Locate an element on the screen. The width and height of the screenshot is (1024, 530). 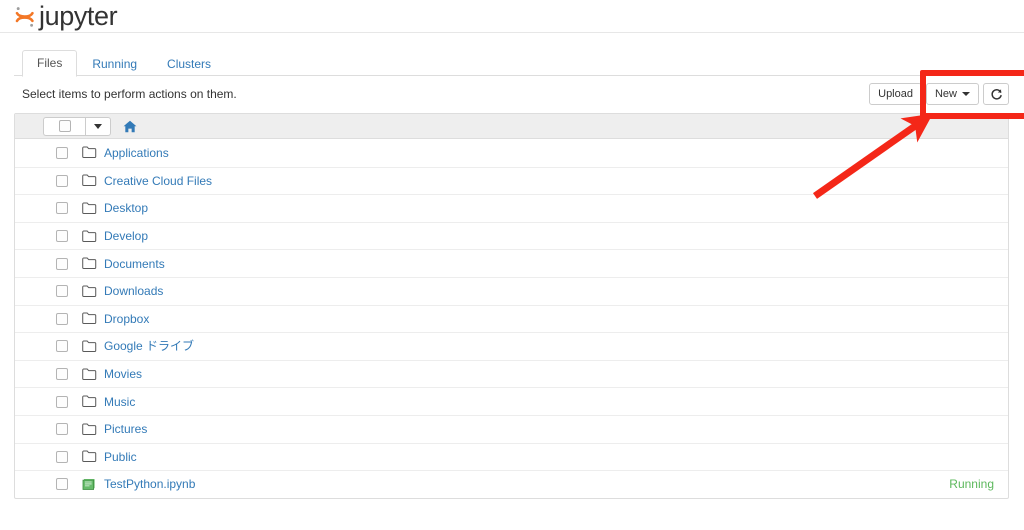
tab-running: Running is located at coordinates (114, 64).